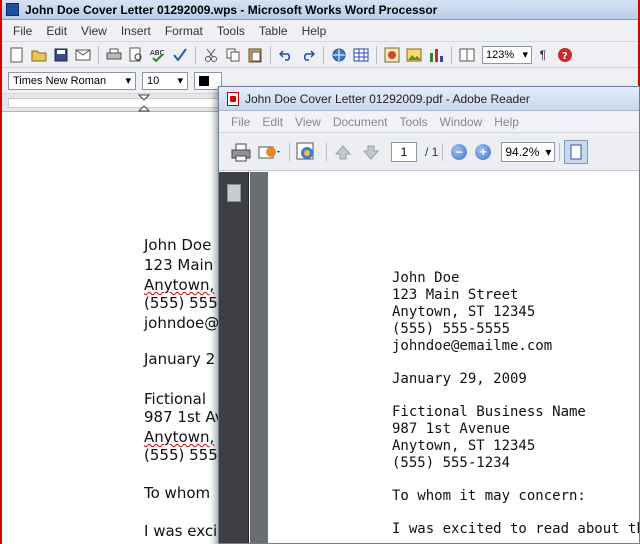 The height and width of the screenshot is (544, 640). Describe the element at coordinates (181, 303) in the screenshot. I see `works-doc-line-phone: (555) 555` at that location.